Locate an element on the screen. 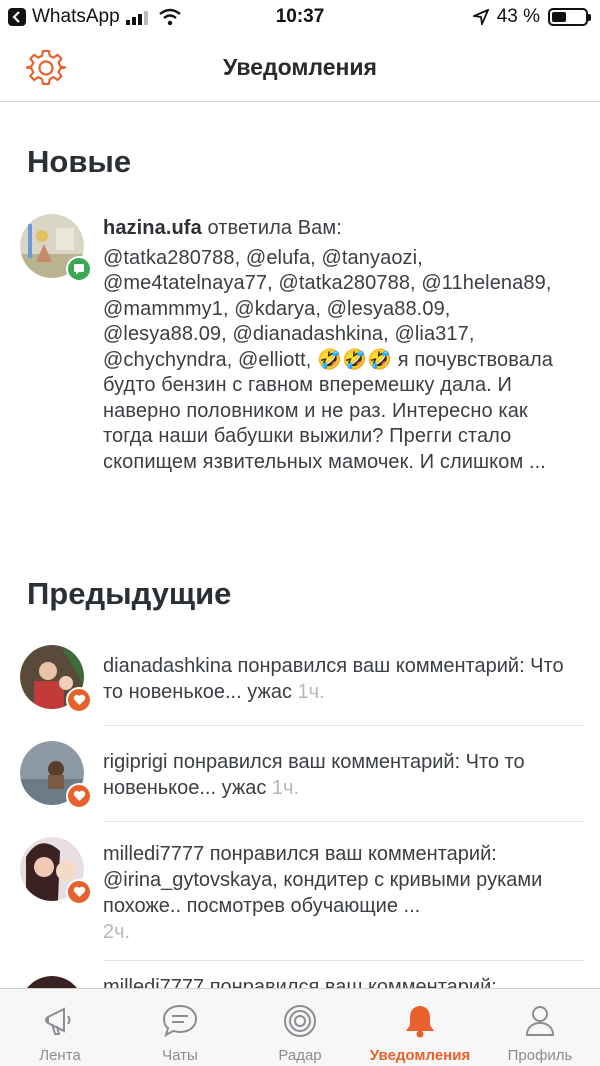  tab-feed: Лента is located at coordinates (60, 1027).